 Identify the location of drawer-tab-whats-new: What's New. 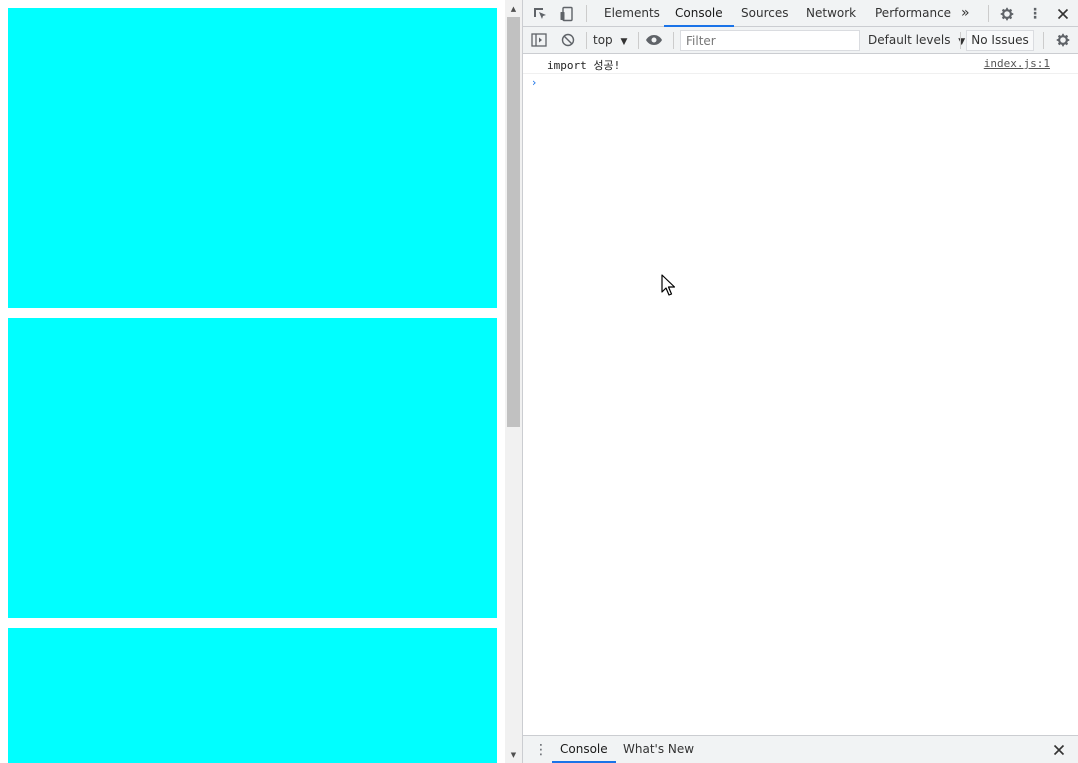
(658, 749).